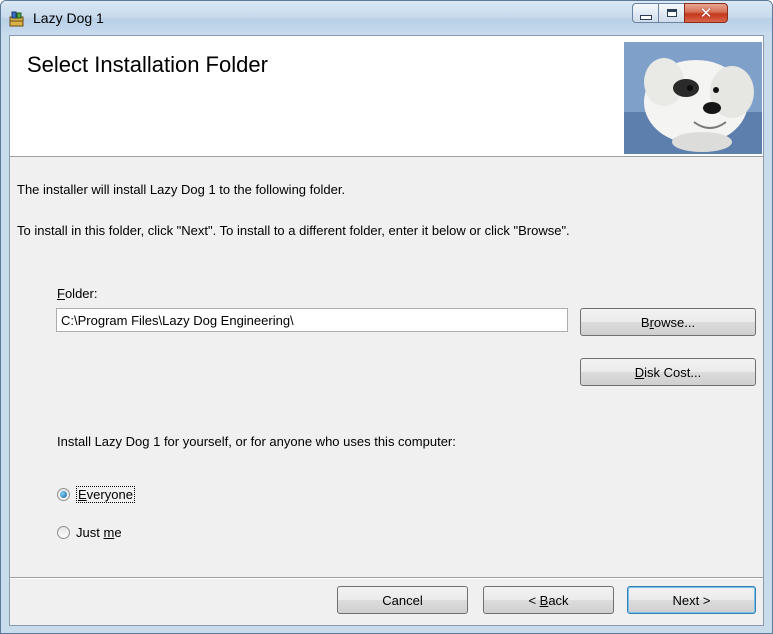 The image size is (773, 634). I want to click on back-button: < Back, so click(548, 600).